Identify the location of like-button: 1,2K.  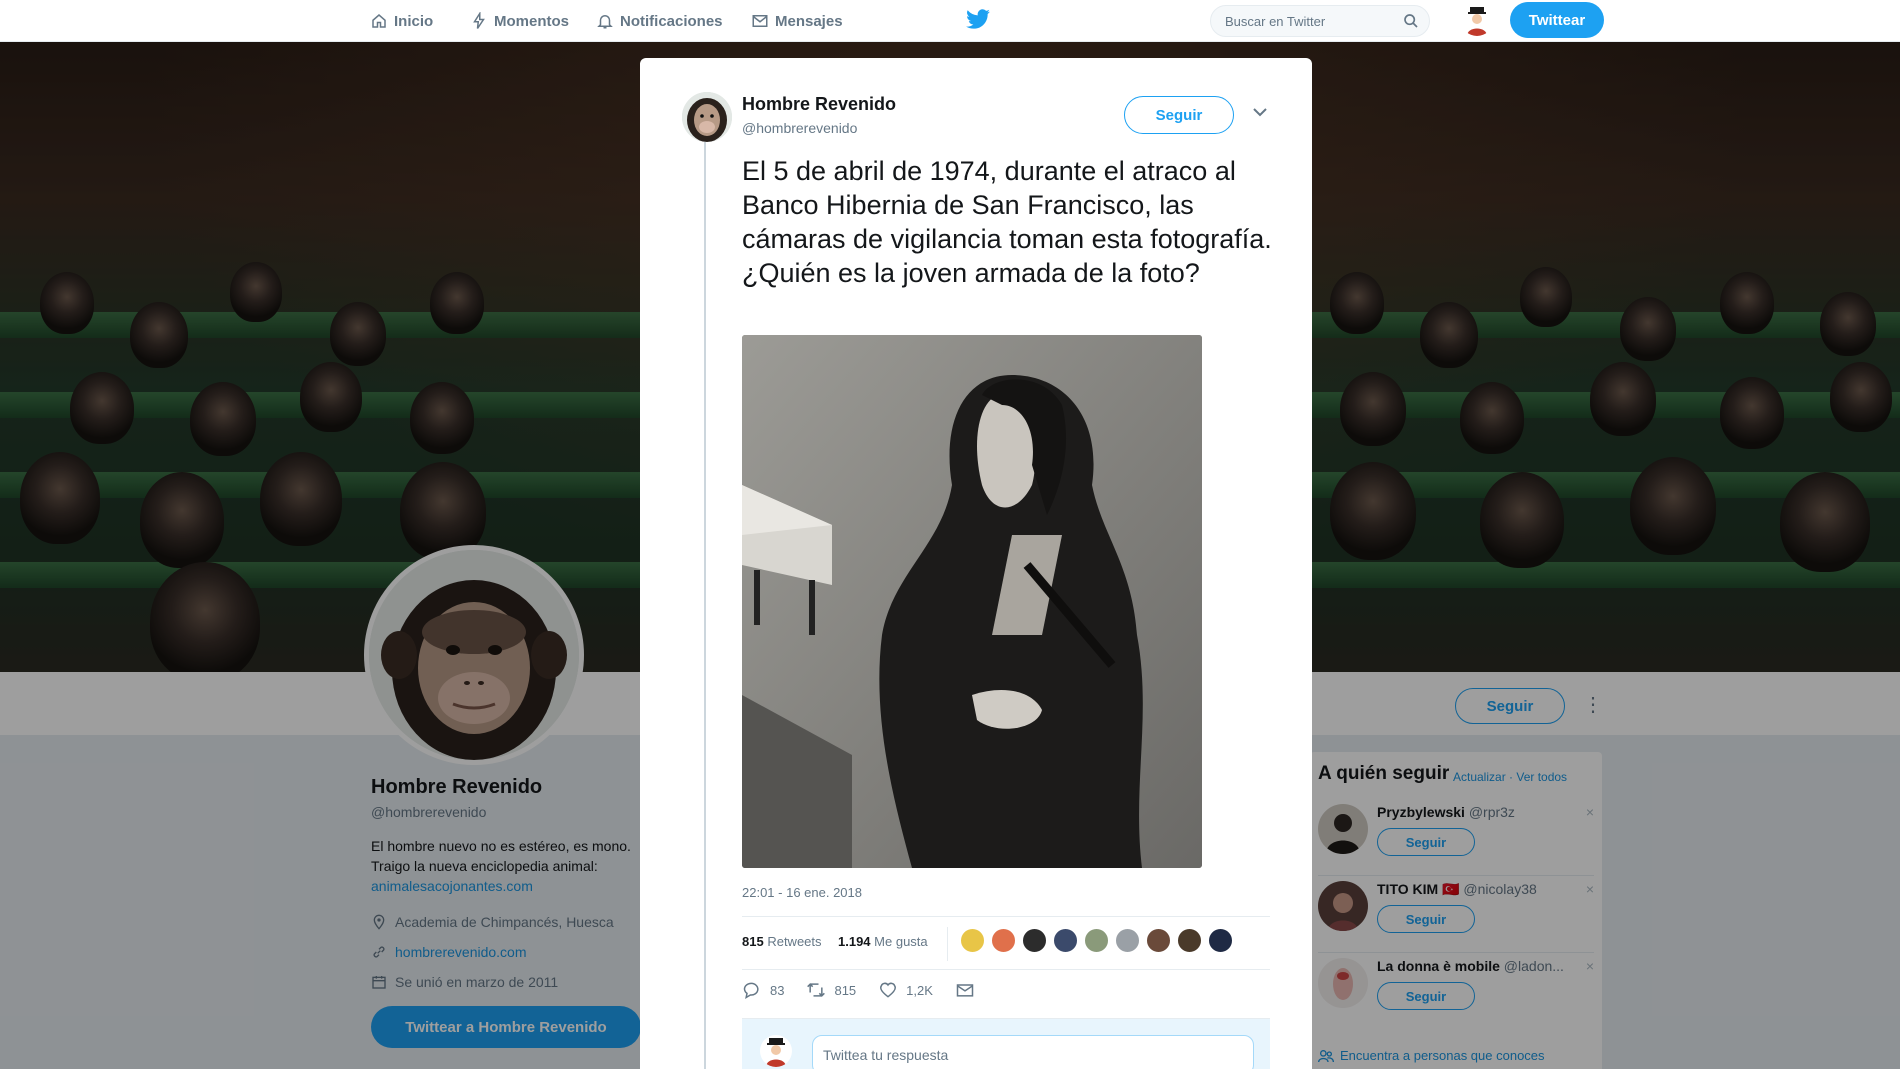
(905, 990).